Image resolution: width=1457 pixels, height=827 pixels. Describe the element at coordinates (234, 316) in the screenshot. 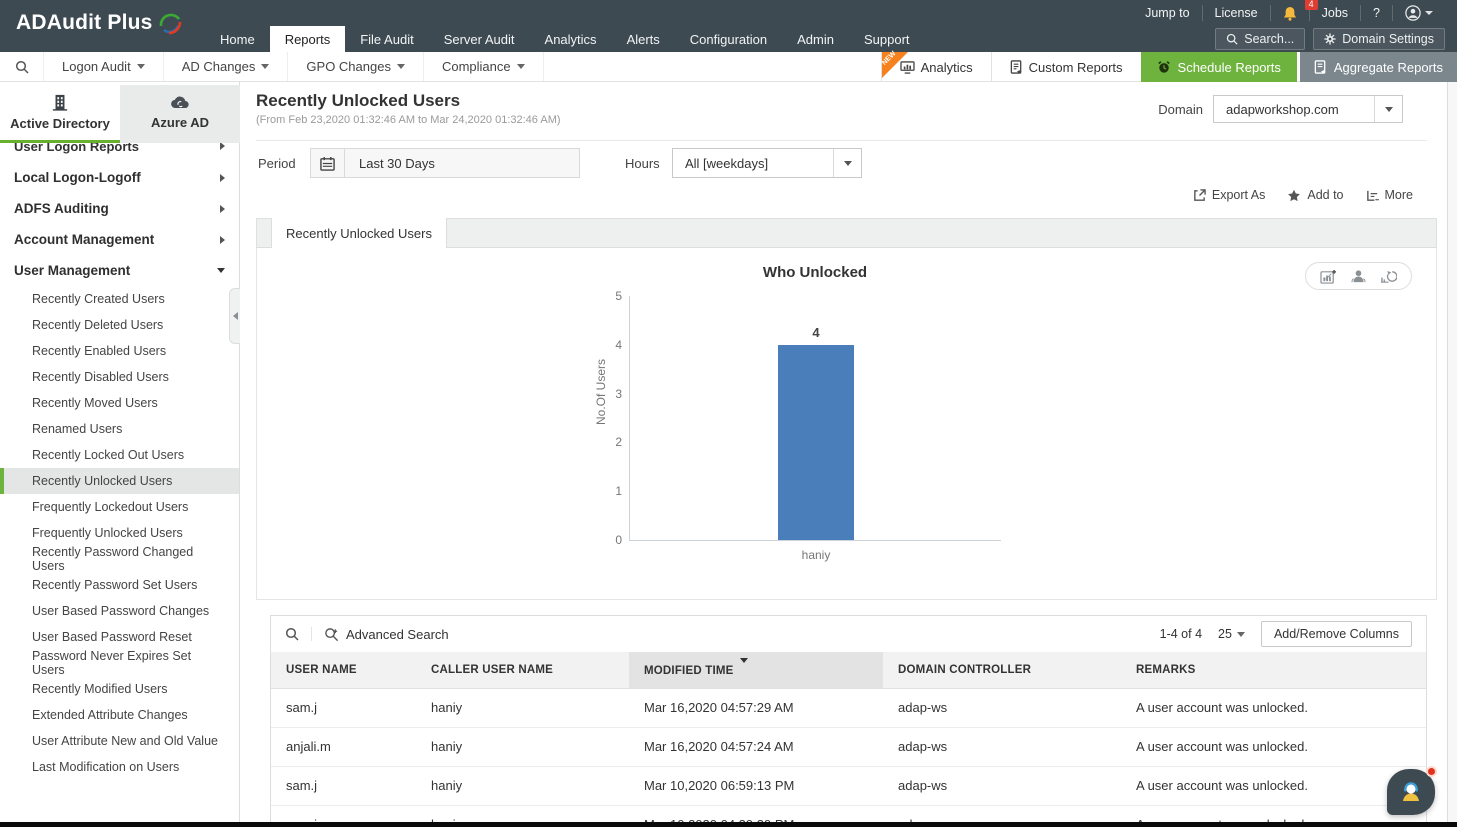

I see `sidebar-collapse-handle` at that location.